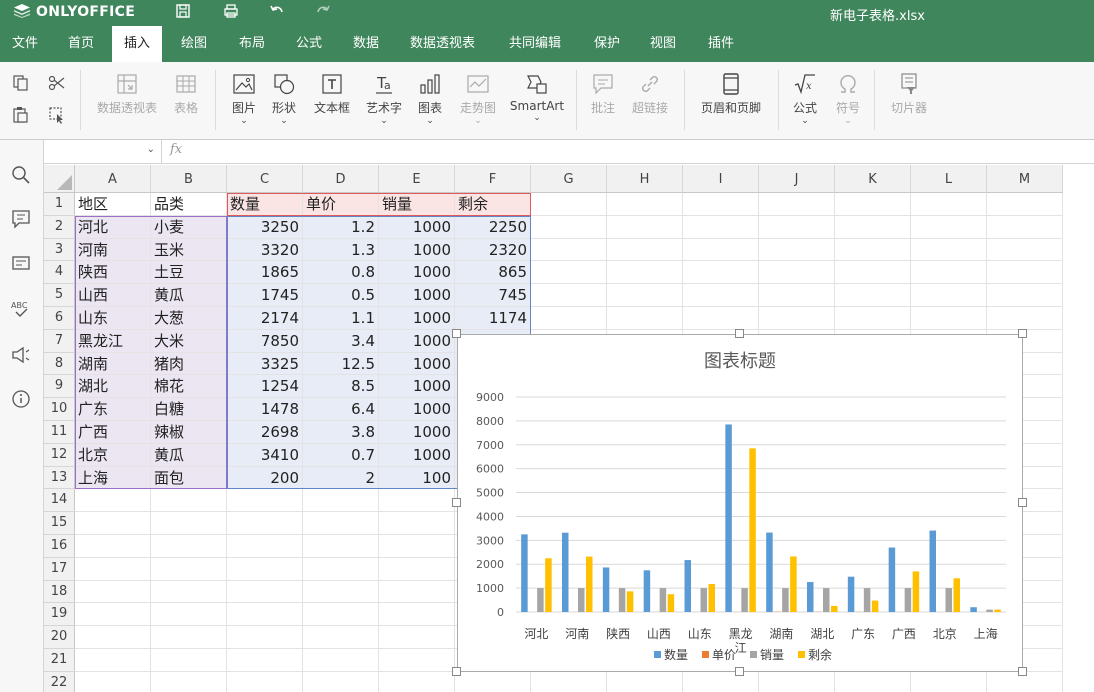 The width and height of the screenshot is (1094, 692). What do you see at coordinates (341, 204) in the screenshot?
I see `cell-d1: 单价` at bounding box center [341, 204].